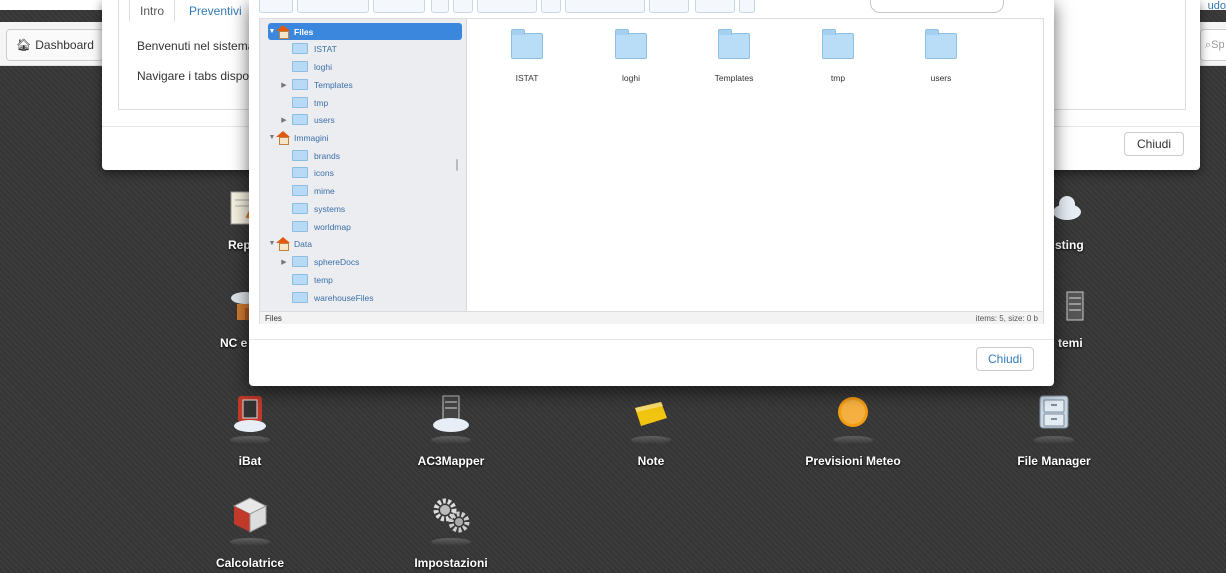 The width and height of the screenshot is (1226, 573). I want to click on app-ac3mapper: AC3Mapper, so click(451, 431).